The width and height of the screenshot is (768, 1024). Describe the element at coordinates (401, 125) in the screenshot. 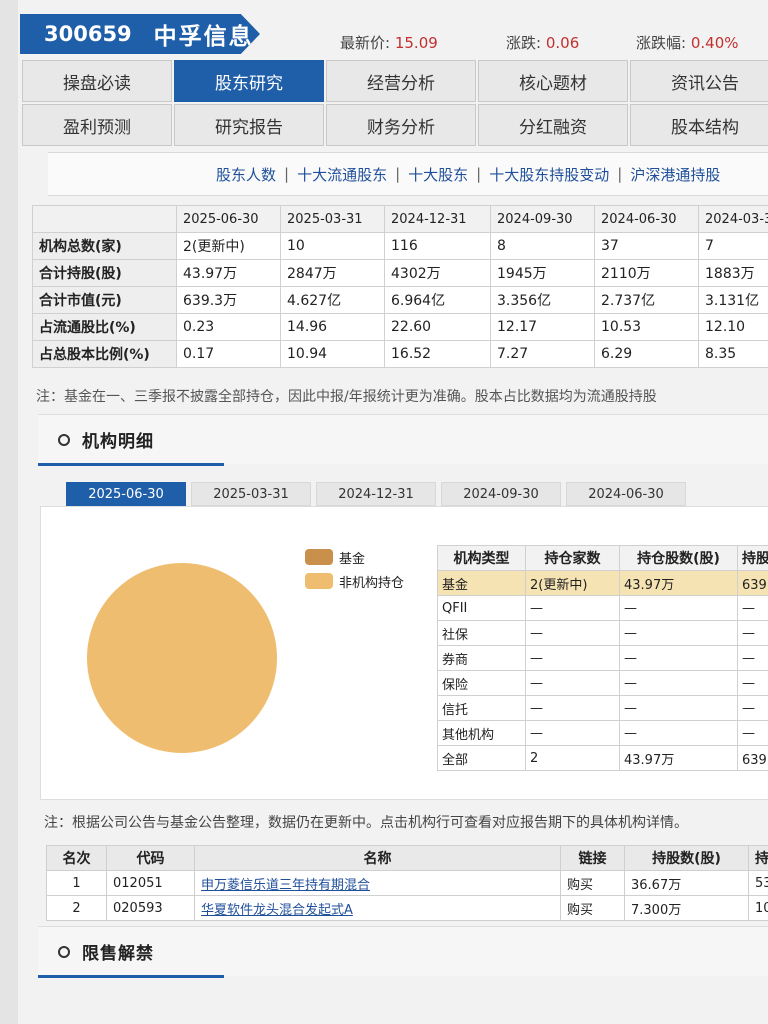

I see `nav-tab-caiwu: 财务分析` at that location.